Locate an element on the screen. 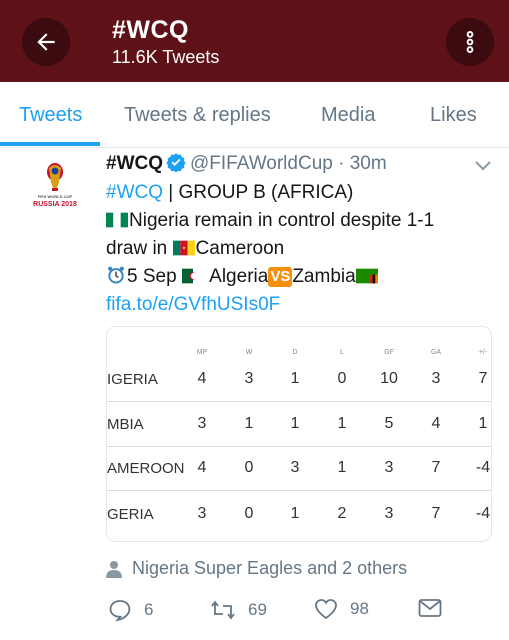 The height and width of the screenshot is (640, 509). table-row-team: MBIA is located at coordinates (125, 424).